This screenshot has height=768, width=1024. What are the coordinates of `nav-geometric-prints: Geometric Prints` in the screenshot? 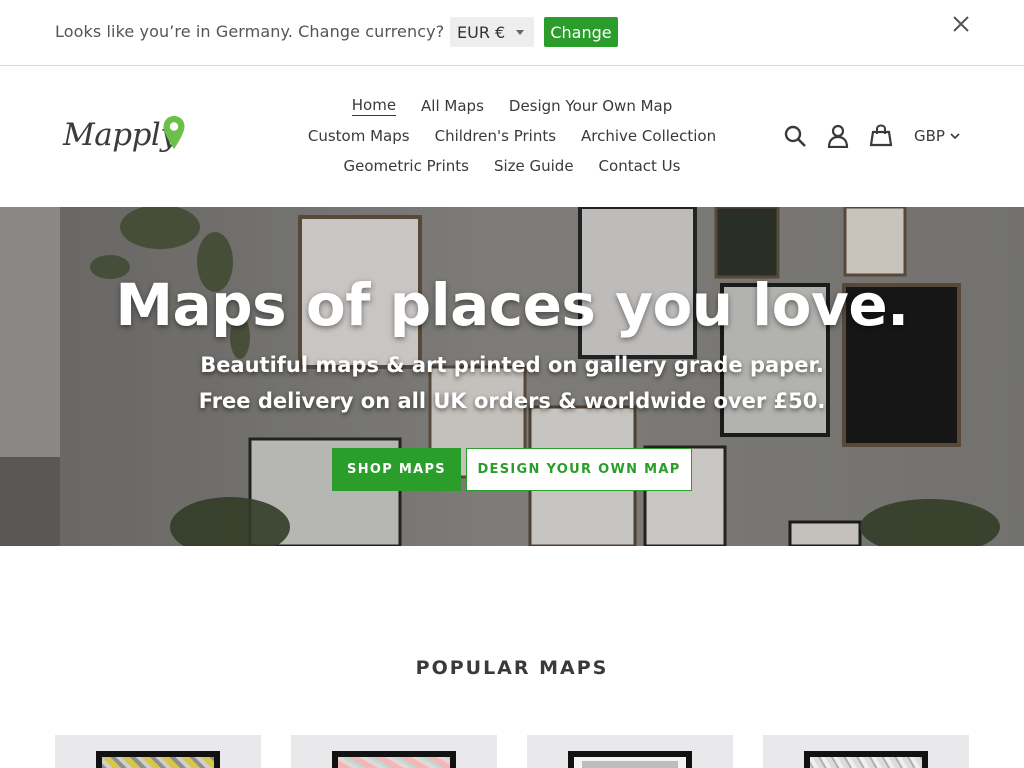 It's located at (406, 166).